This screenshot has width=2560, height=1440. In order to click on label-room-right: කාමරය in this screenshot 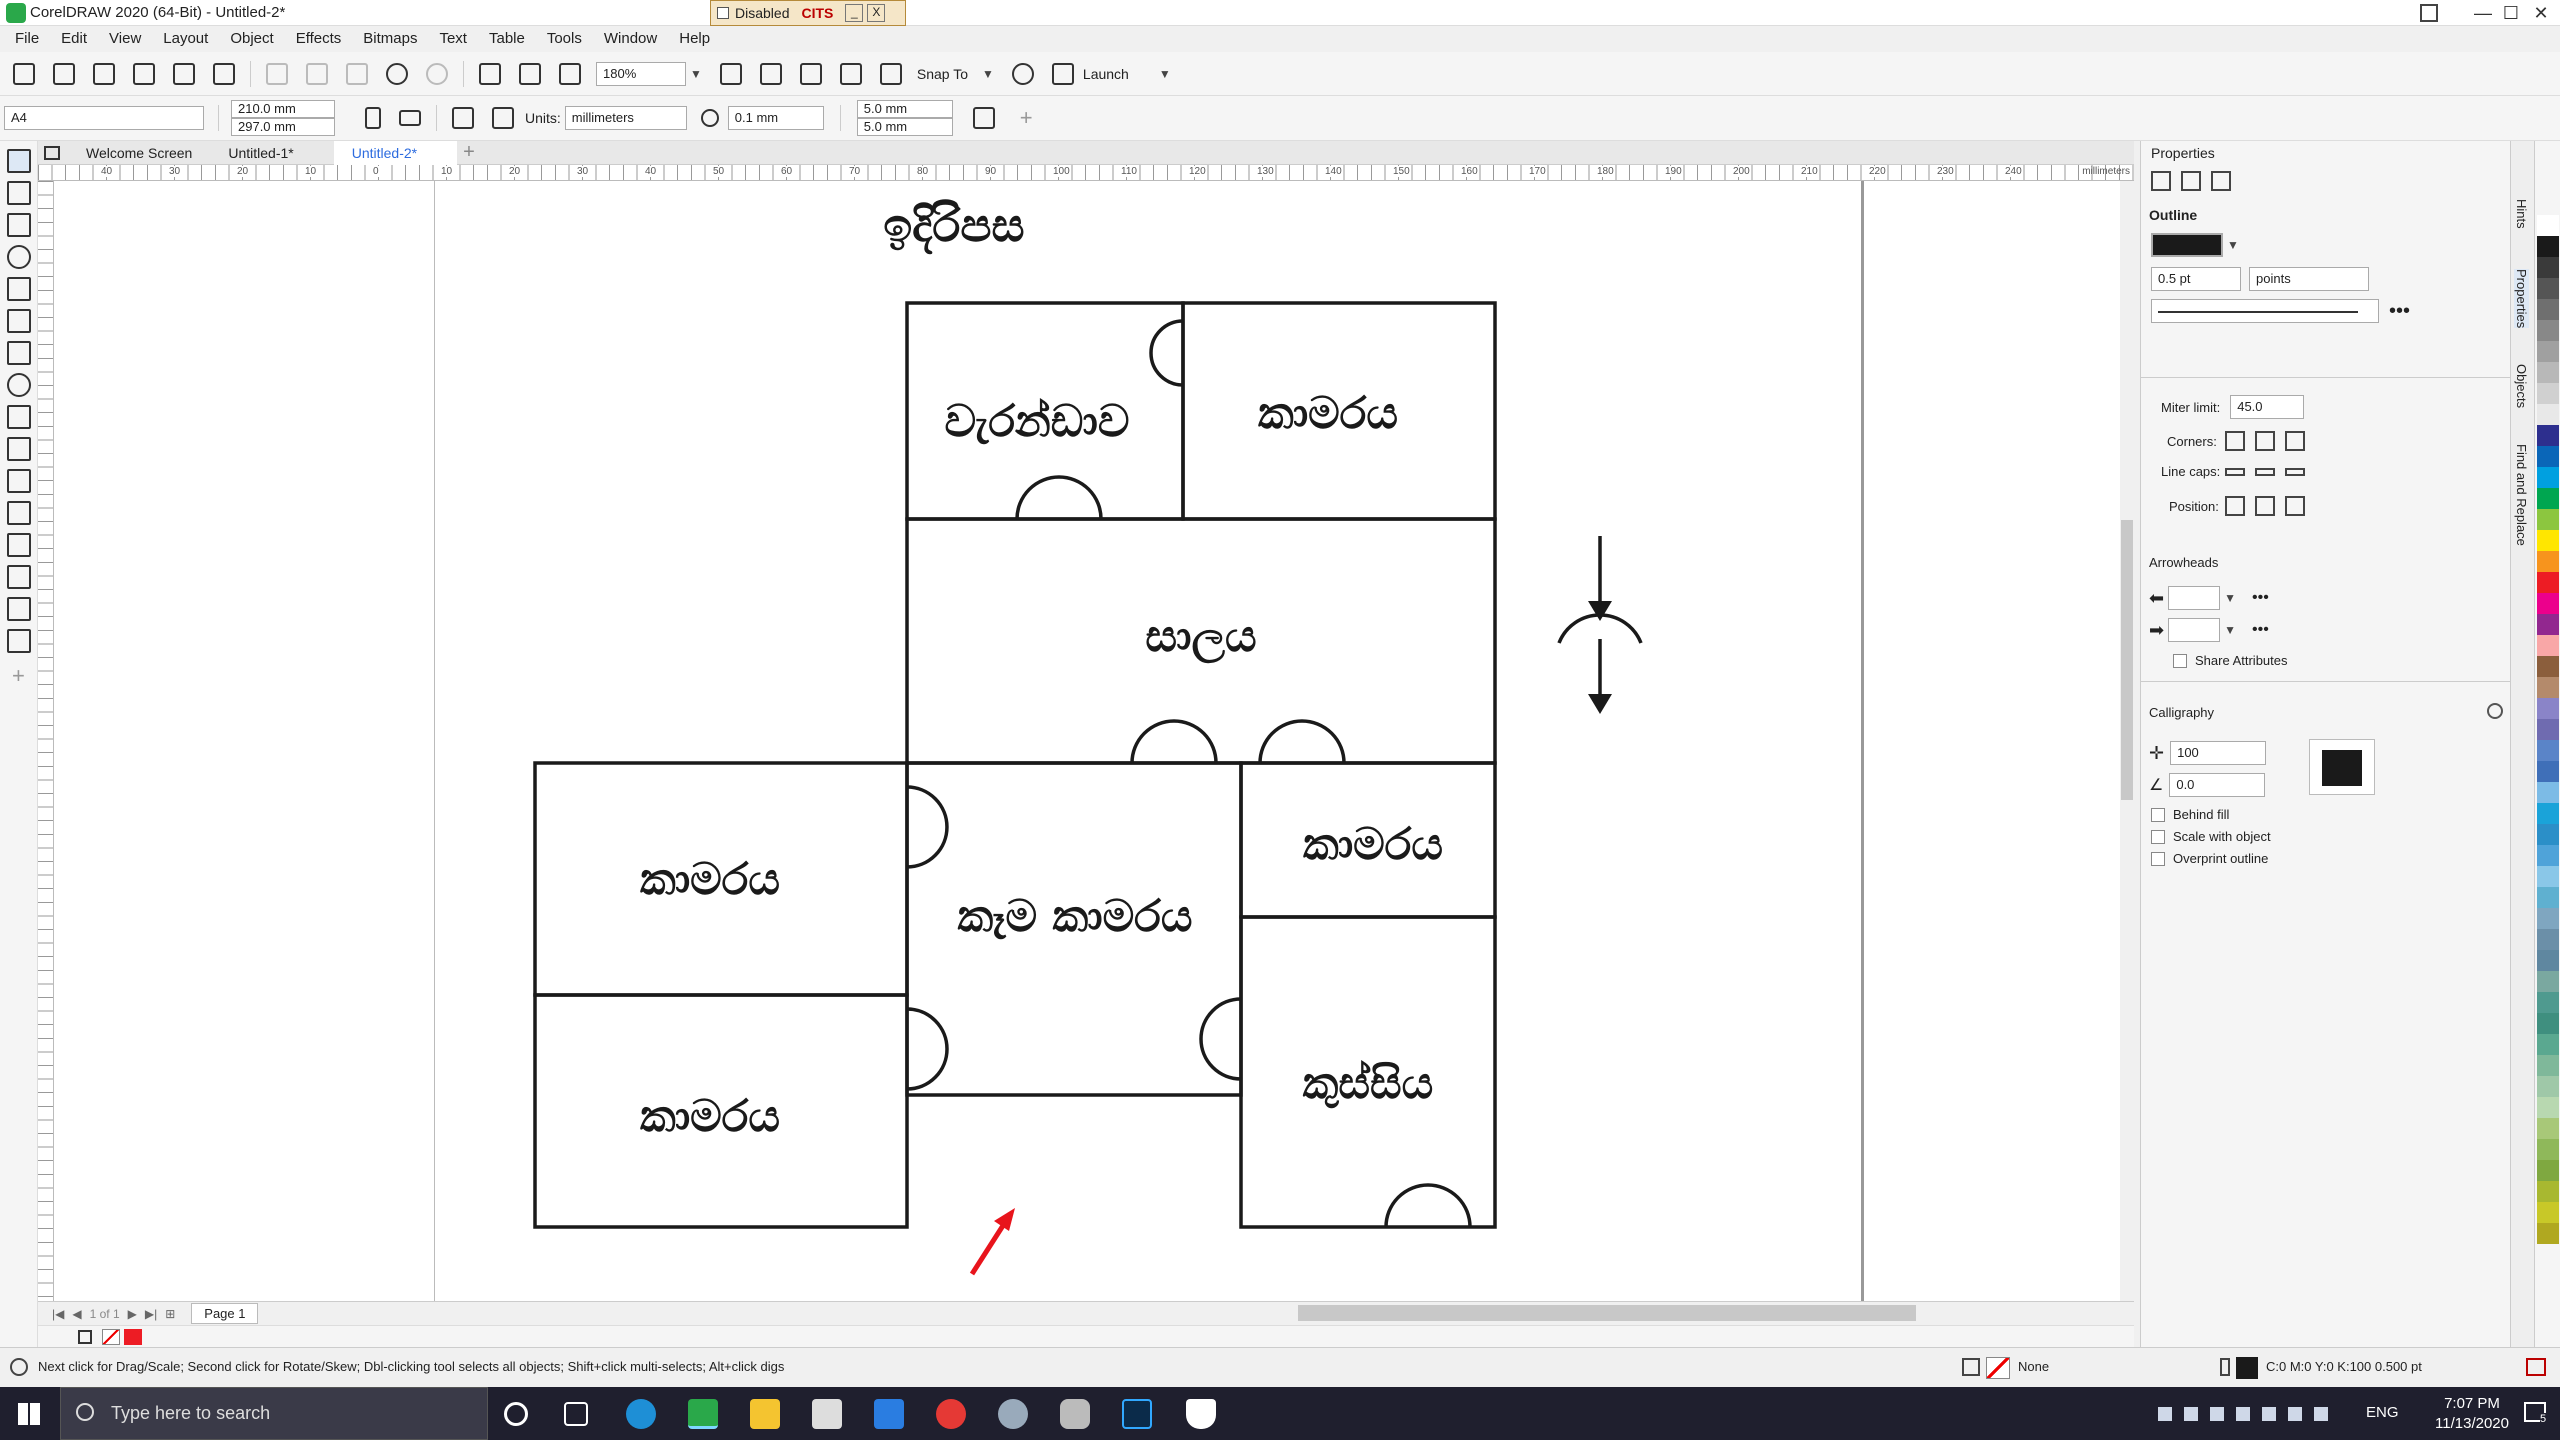, I will do `click(1373, 844)`.